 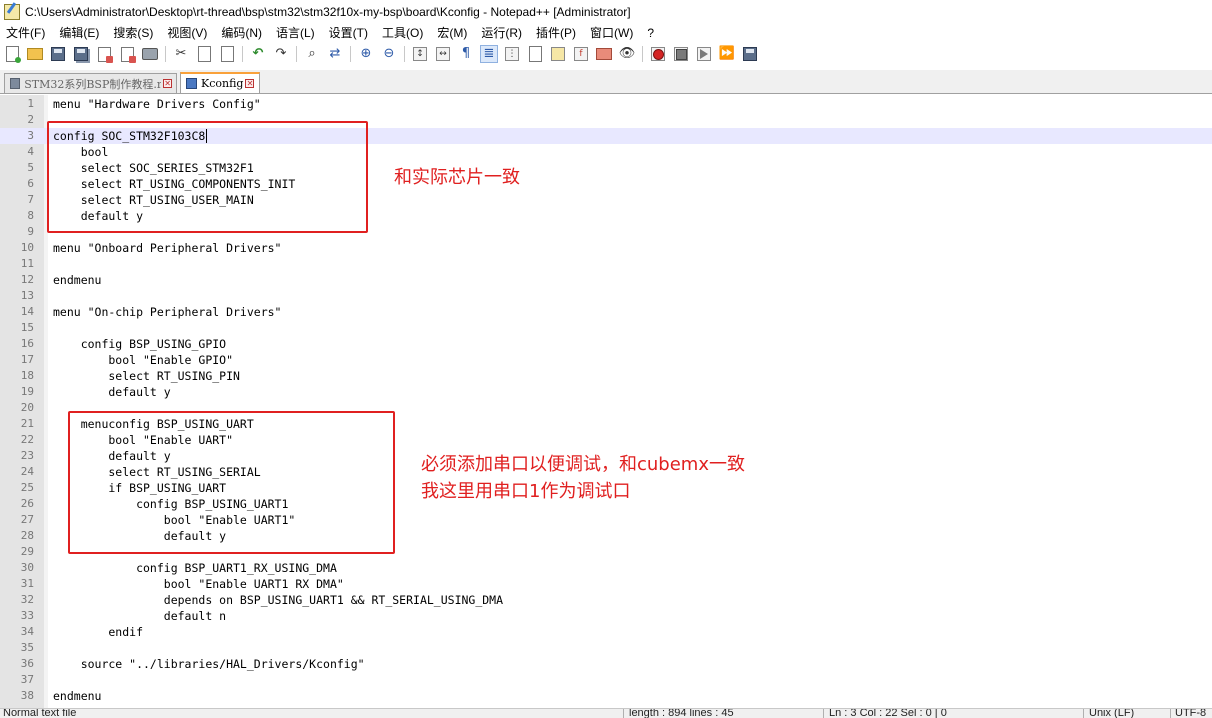 I want to click on doc-map-icon, so click(x=558, y=54).